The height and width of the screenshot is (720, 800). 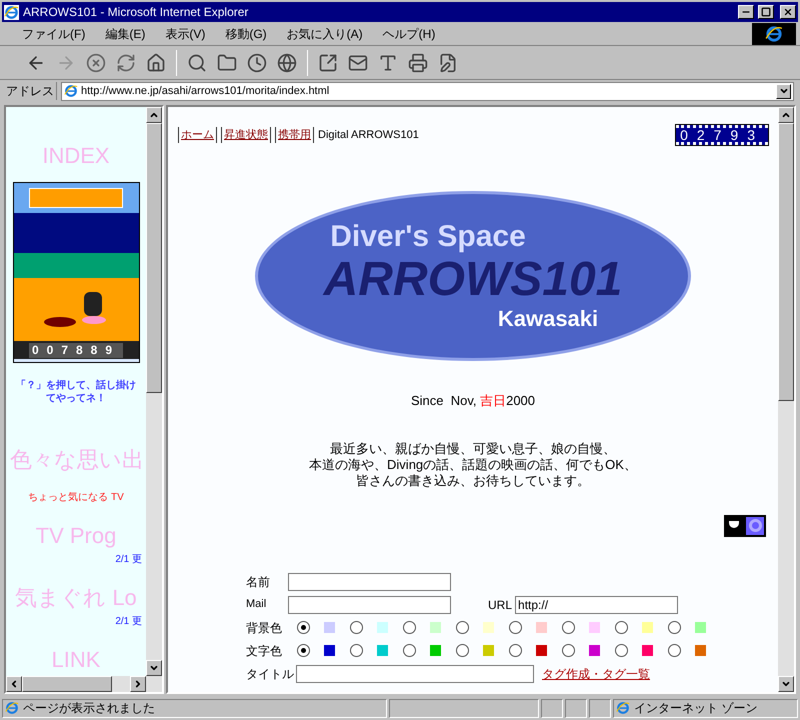 What do you see at coordinates (76, 156) in the screenshot?
I see `sidebar-title: INDEX` at bounding box center [76, 156].